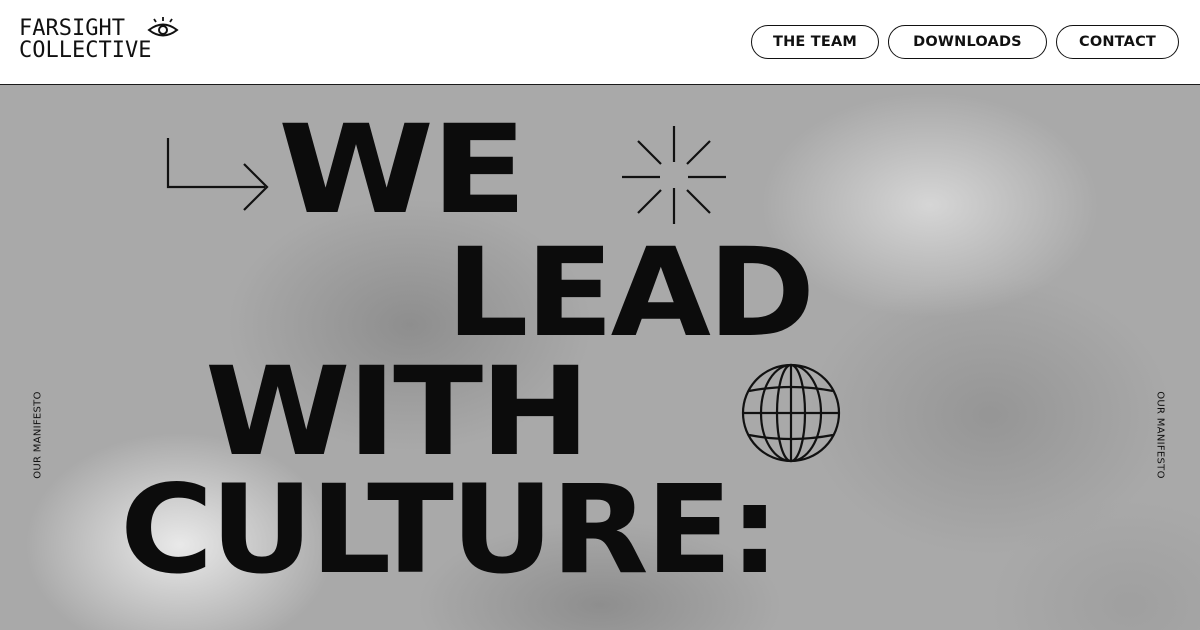 This screenshot has height=630, width=1200. What do you see at coordinates (815, 42) in the screenshot?
I see `nav-the-team-button: THE TEAM` at bounding box center [815, 42].